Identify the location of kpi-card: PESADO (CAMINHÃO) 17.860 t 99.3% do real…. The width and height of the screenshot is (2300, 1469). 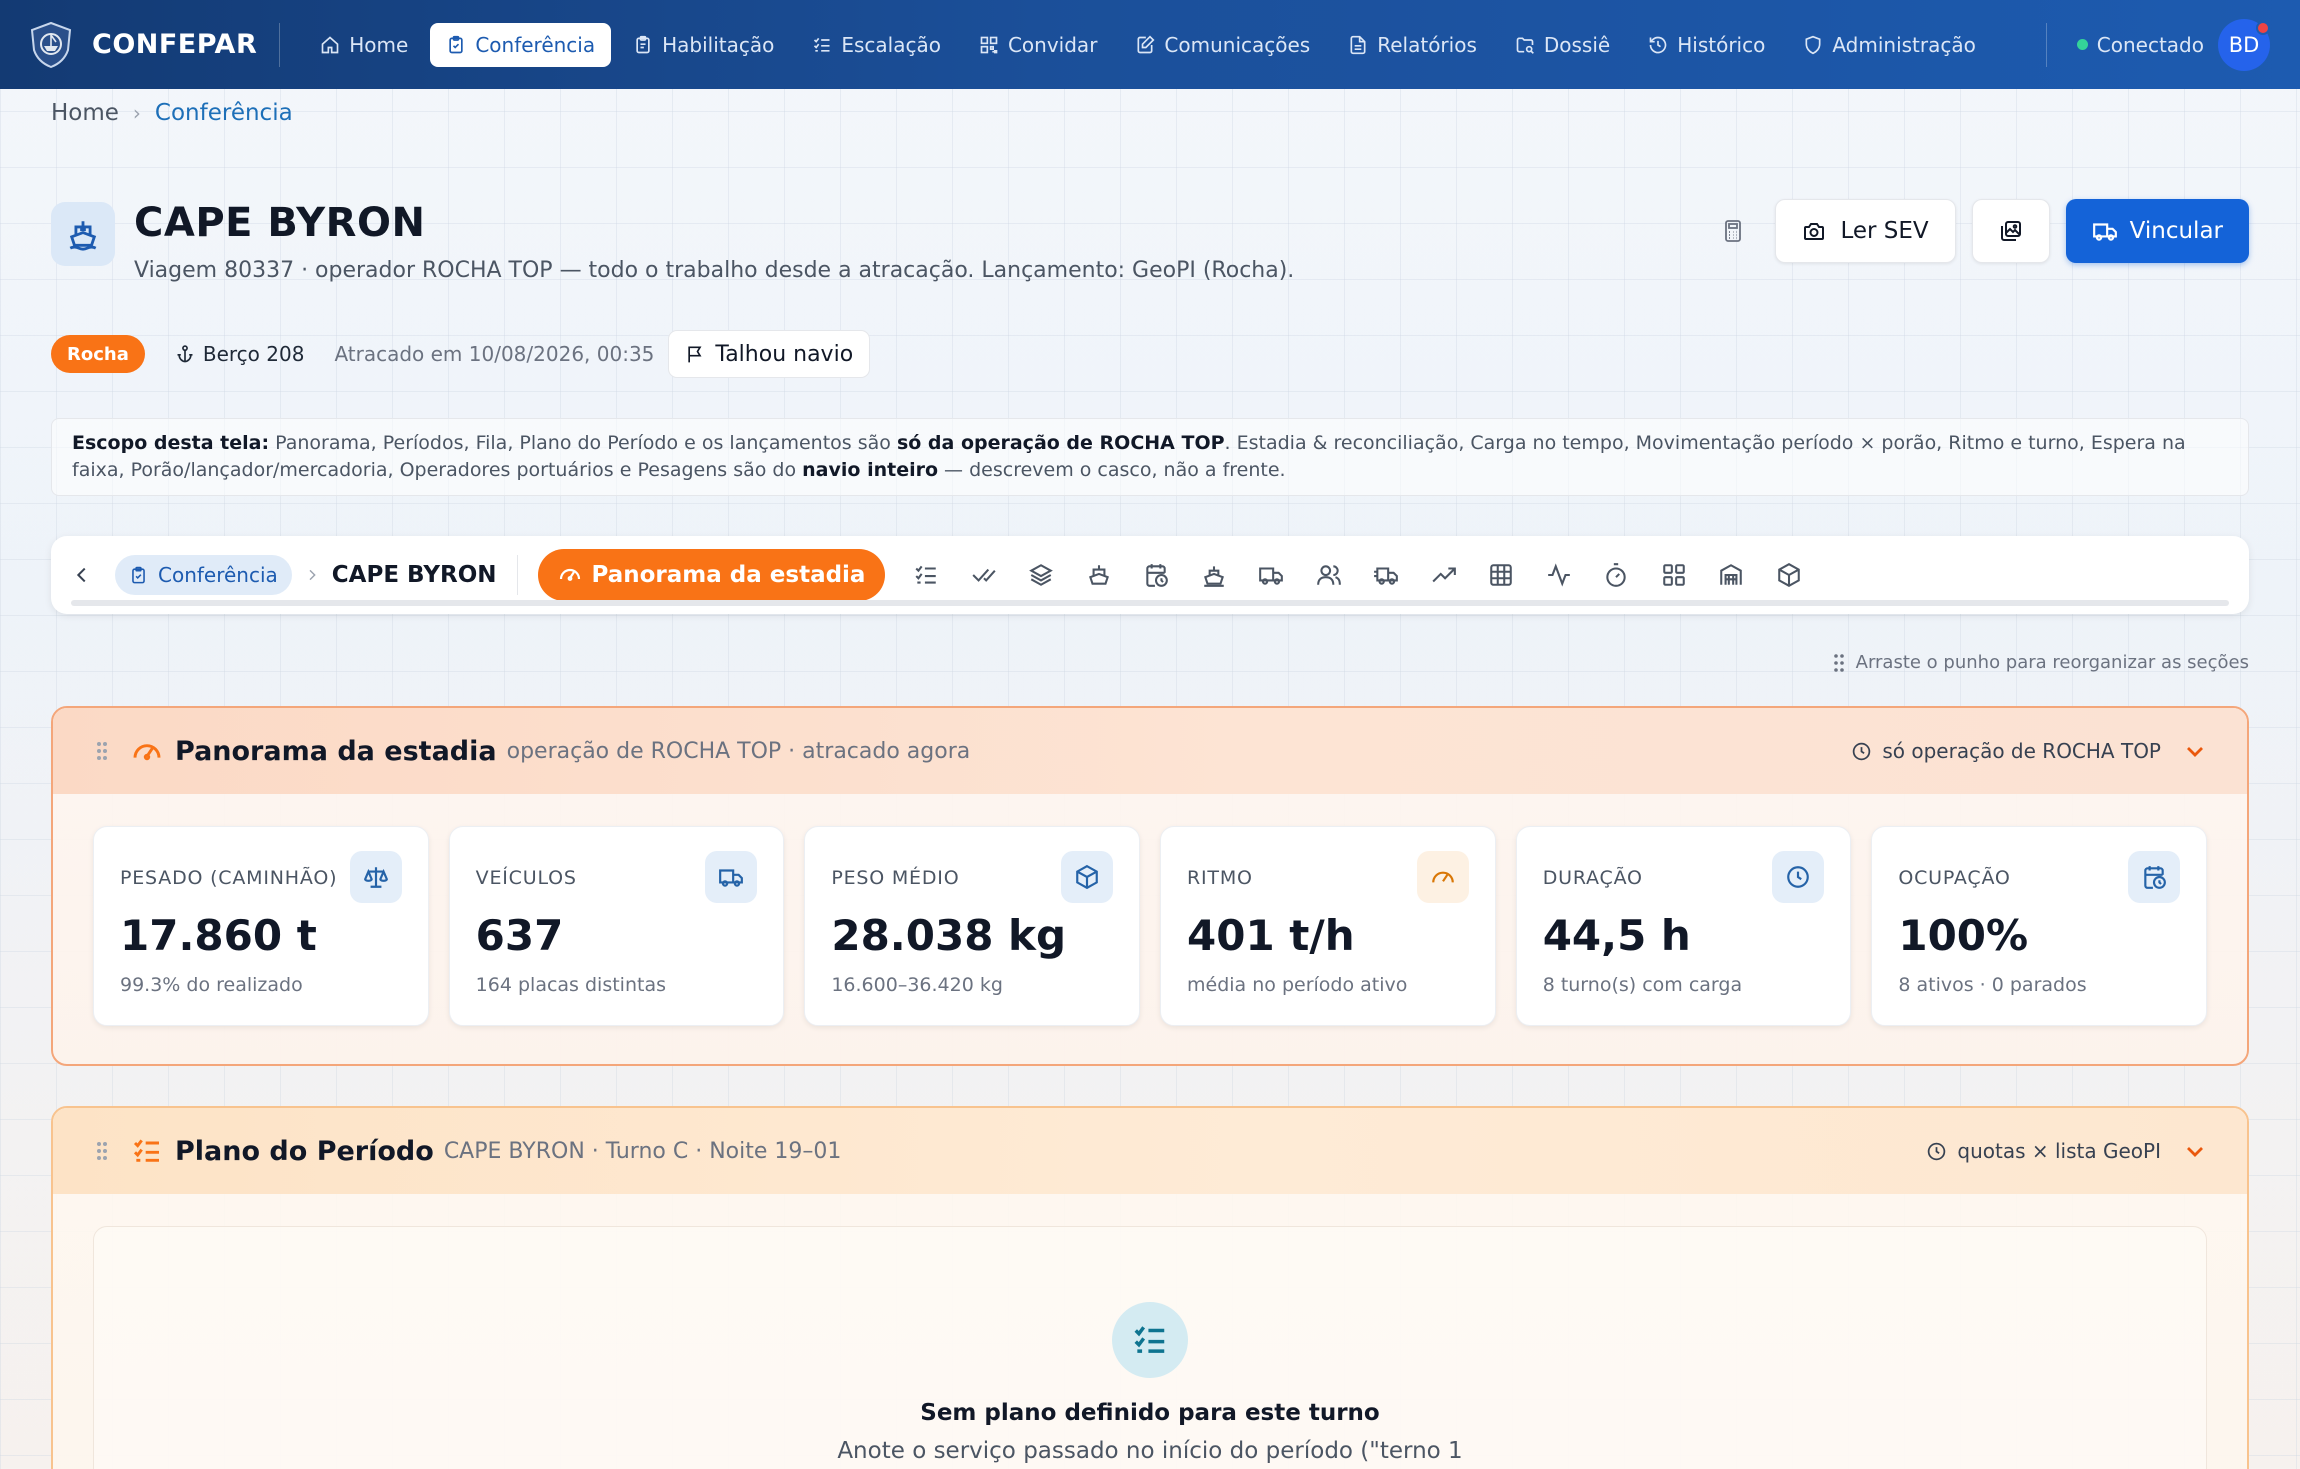
(261, 926).